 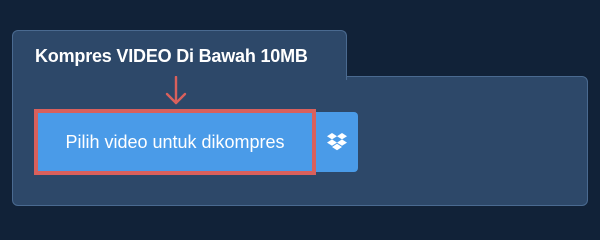 I want to click on select-video-button: Pilih video untuk dikompres, so click(x=175, y=142).